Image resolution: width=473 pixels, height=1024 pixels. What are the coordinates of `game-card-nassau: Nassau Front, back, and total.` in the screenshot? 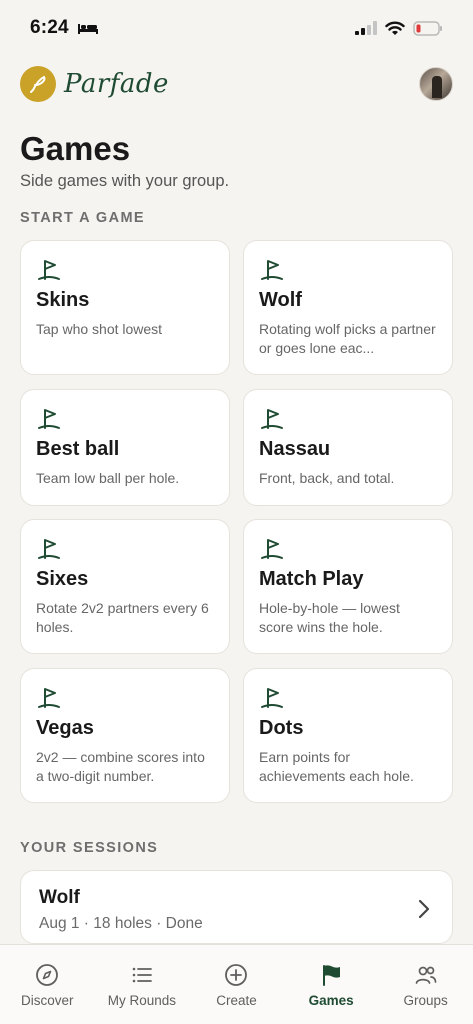 It's located at (348, 447).